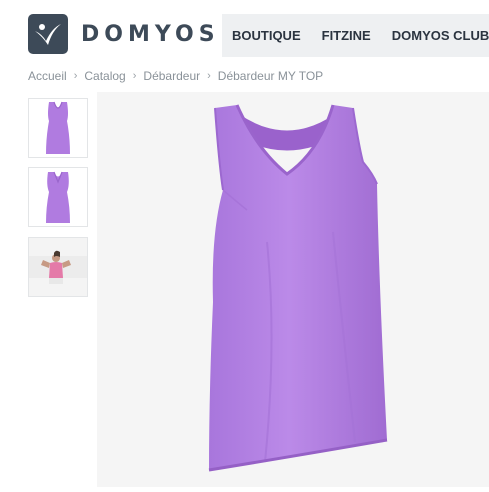 Image resolution: width=489 pixels, height=492 pixels. I want to click on model-photo-thumbnail-icon, so click(58, 267).